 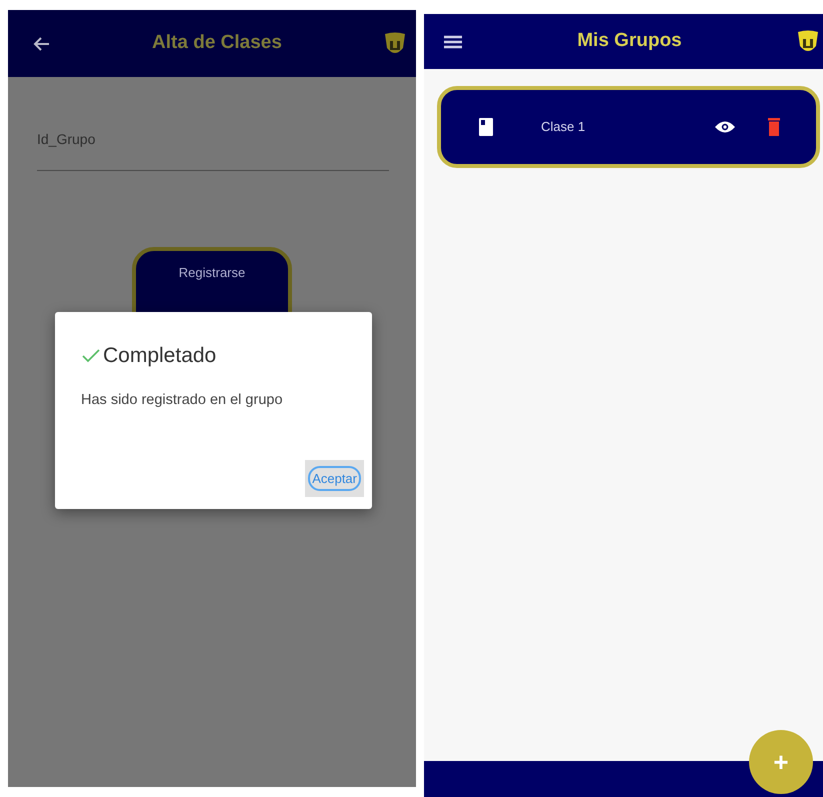 What do you see at coordinates (91, 356) in the screenshot?
I see `check-icon` at bounding box center [91, 356].